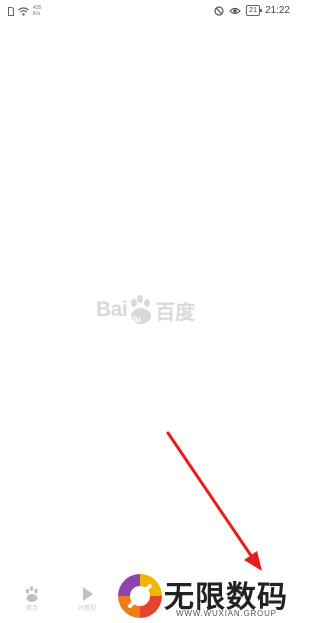 The height and width of the screenshot is (623, 320). I want to click on nav-item-label: 首页, so click(31, 609).